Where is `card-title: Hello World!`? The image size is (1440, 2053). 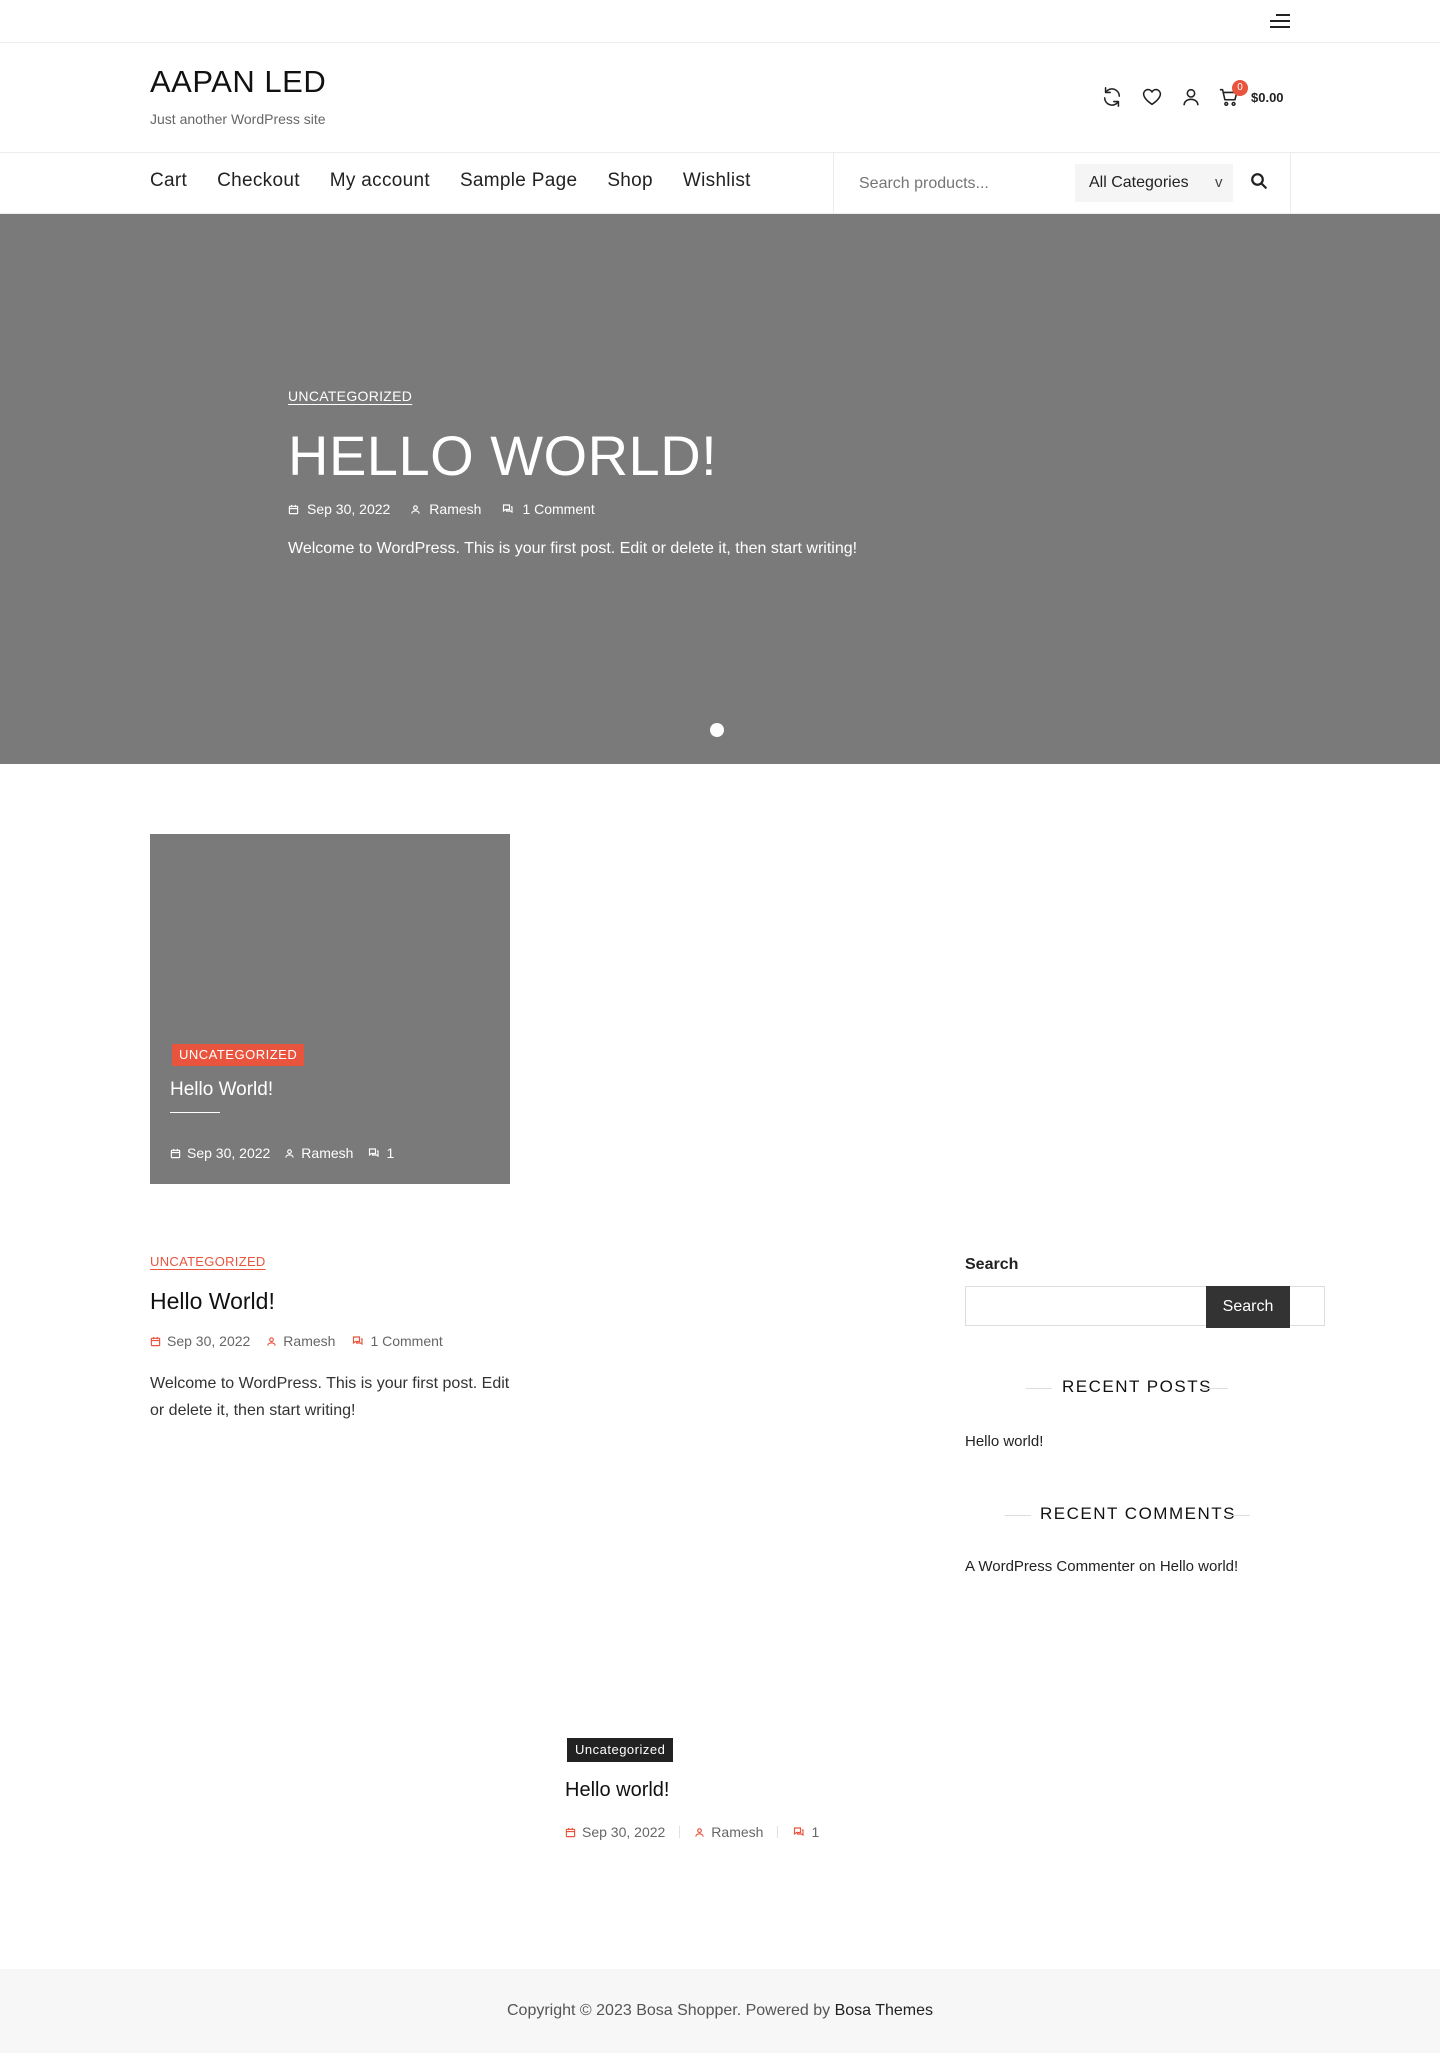 card-title: Hello World! is located at coordinates (221, 1090).